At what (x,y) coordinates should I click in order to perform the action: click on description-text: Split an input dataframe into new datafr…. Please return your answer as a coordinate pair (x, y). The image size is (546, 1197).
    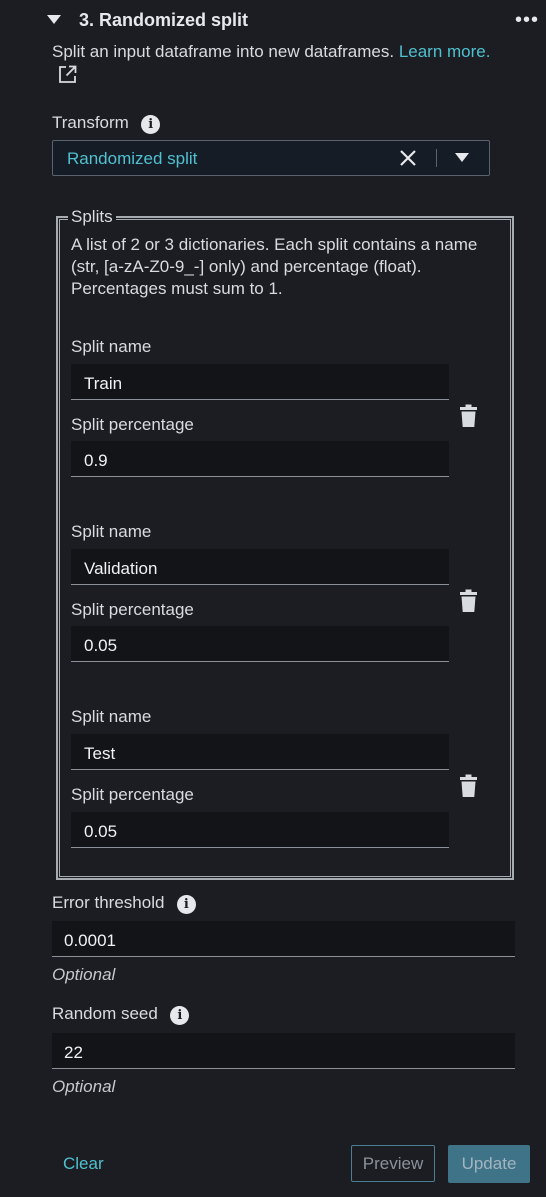
    Looking at the image, I should click on (225, 51).